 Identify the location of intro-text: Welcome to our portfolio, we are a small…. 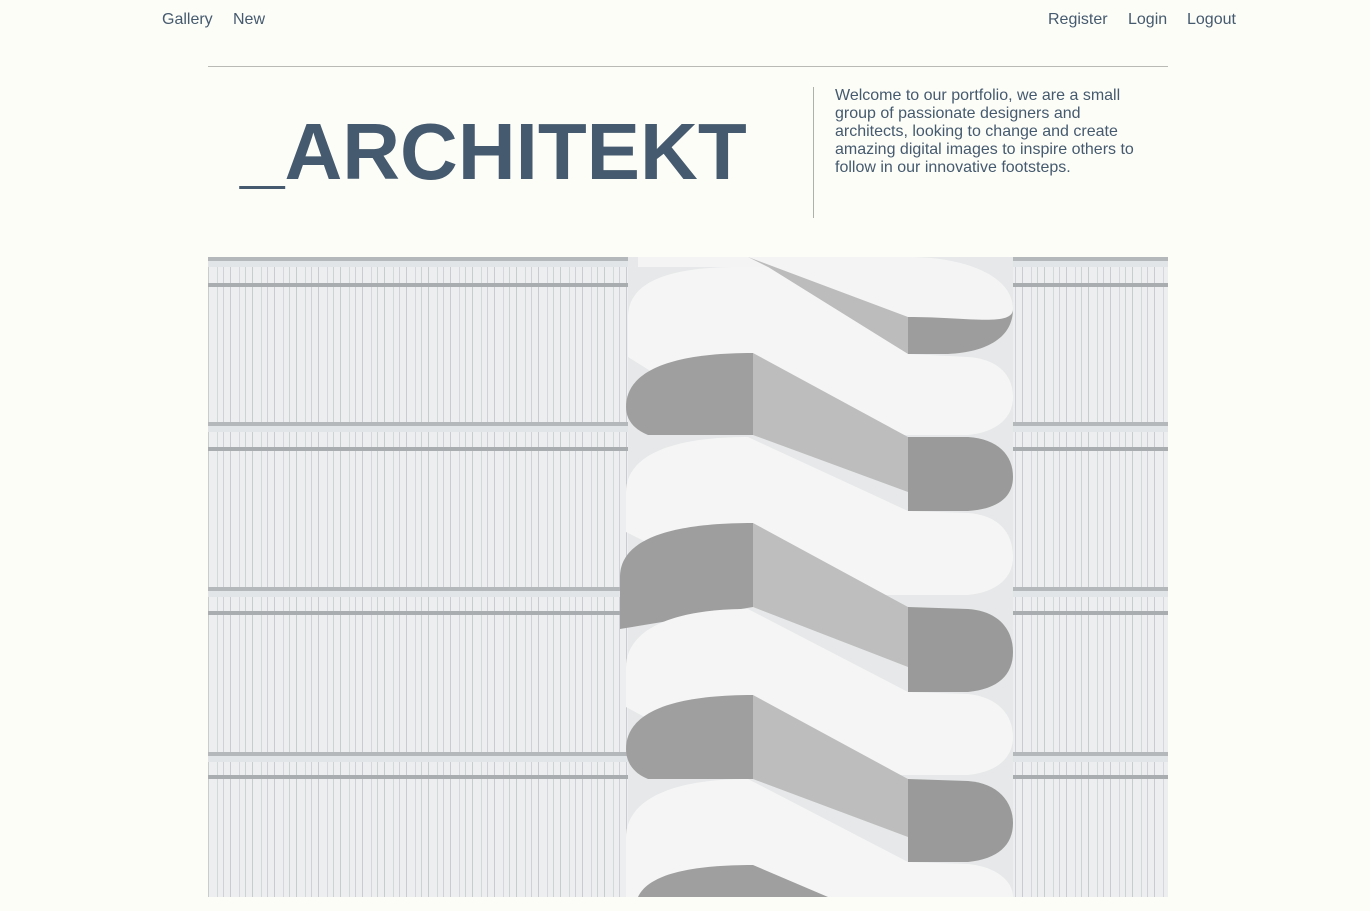
(984, 131).